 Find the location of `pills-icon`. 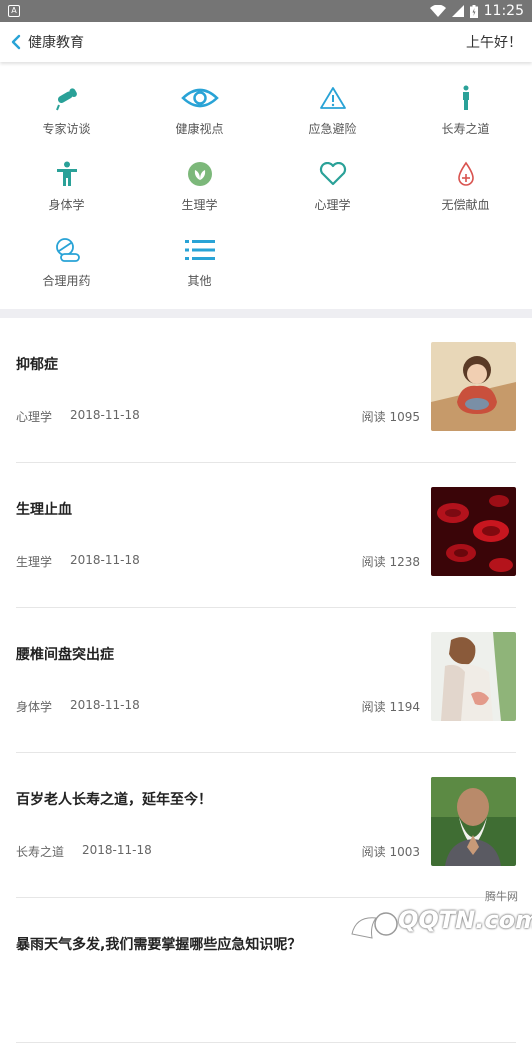

pills-icon is located at coordinates (67, 250).